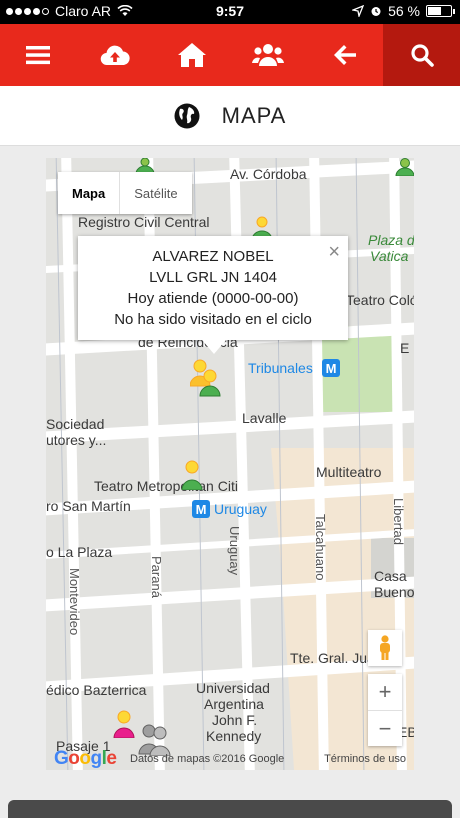 Image resolution: width=460 pixels, height=818 pixels. What do you see at coordinates (235, 720) in the screenshot?
I see `poi-universidad-line3: John F.` at bounding box center [235, 720].